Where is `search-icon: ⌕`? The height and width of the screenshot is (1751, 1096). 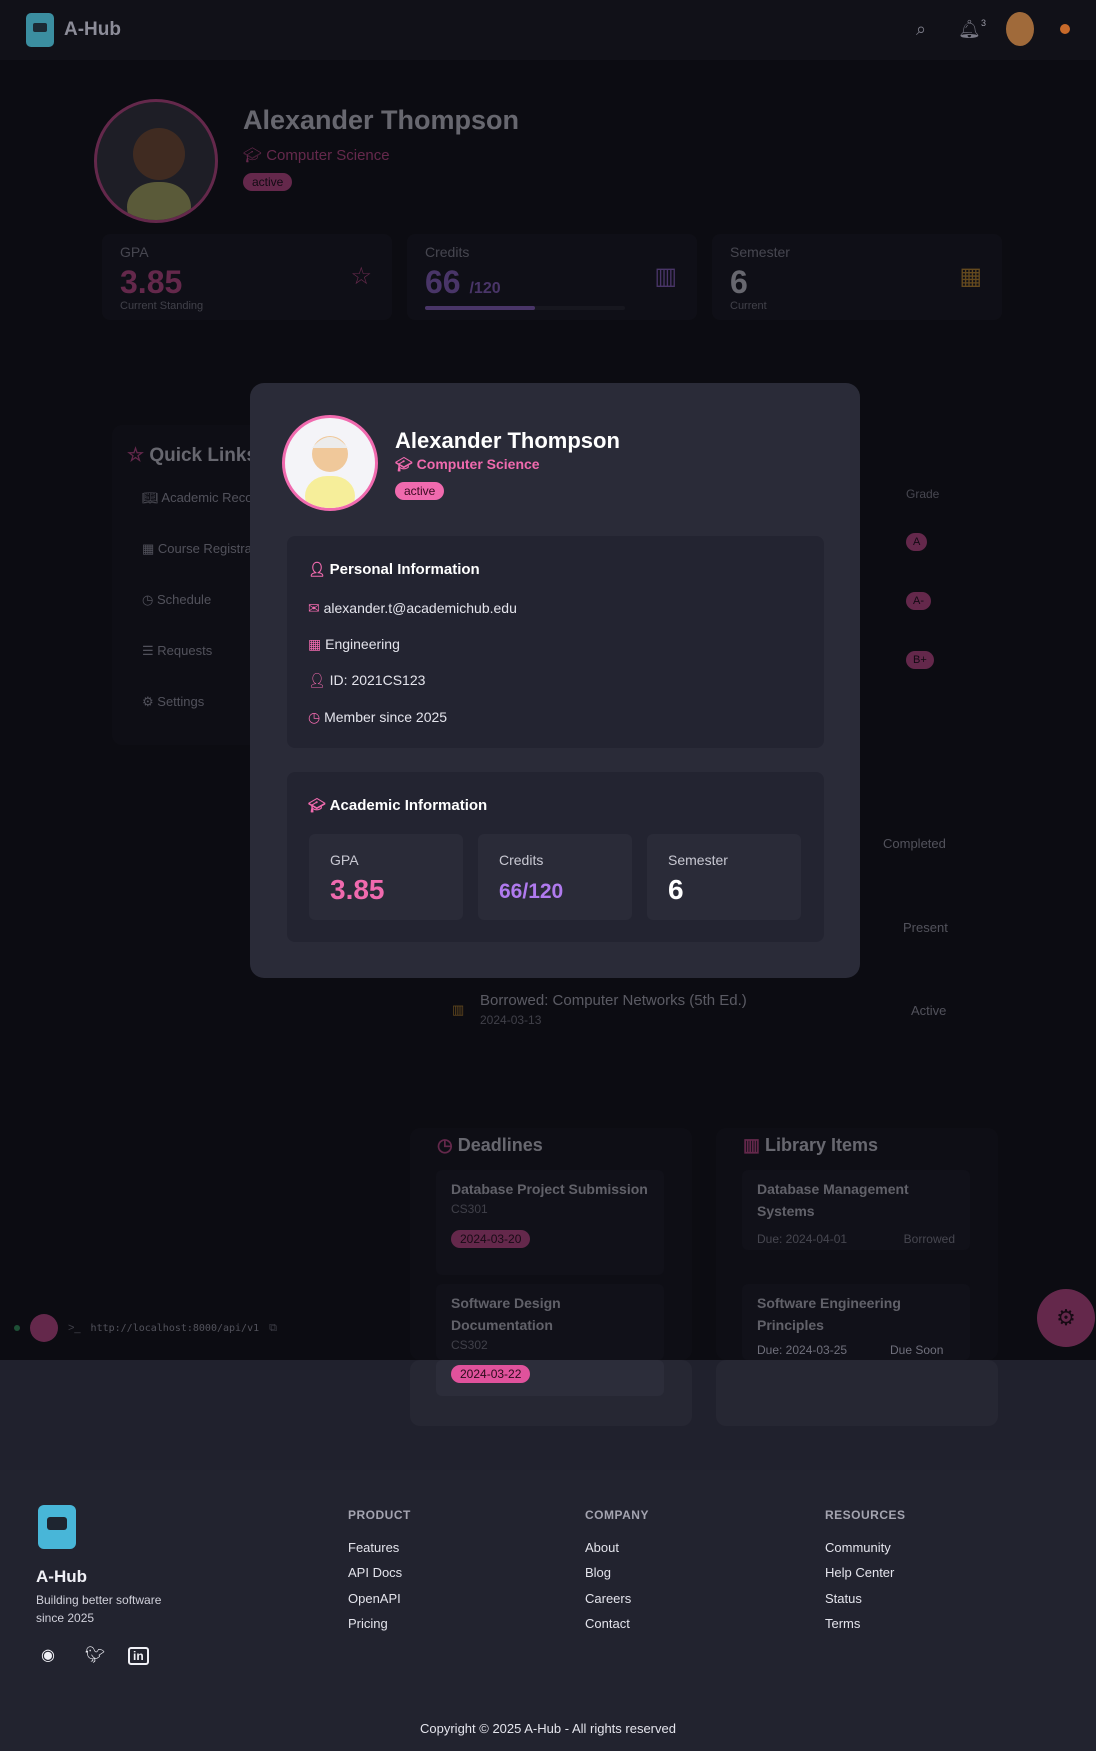
search-icon: ⌕ is located at coordinates (921, 29).